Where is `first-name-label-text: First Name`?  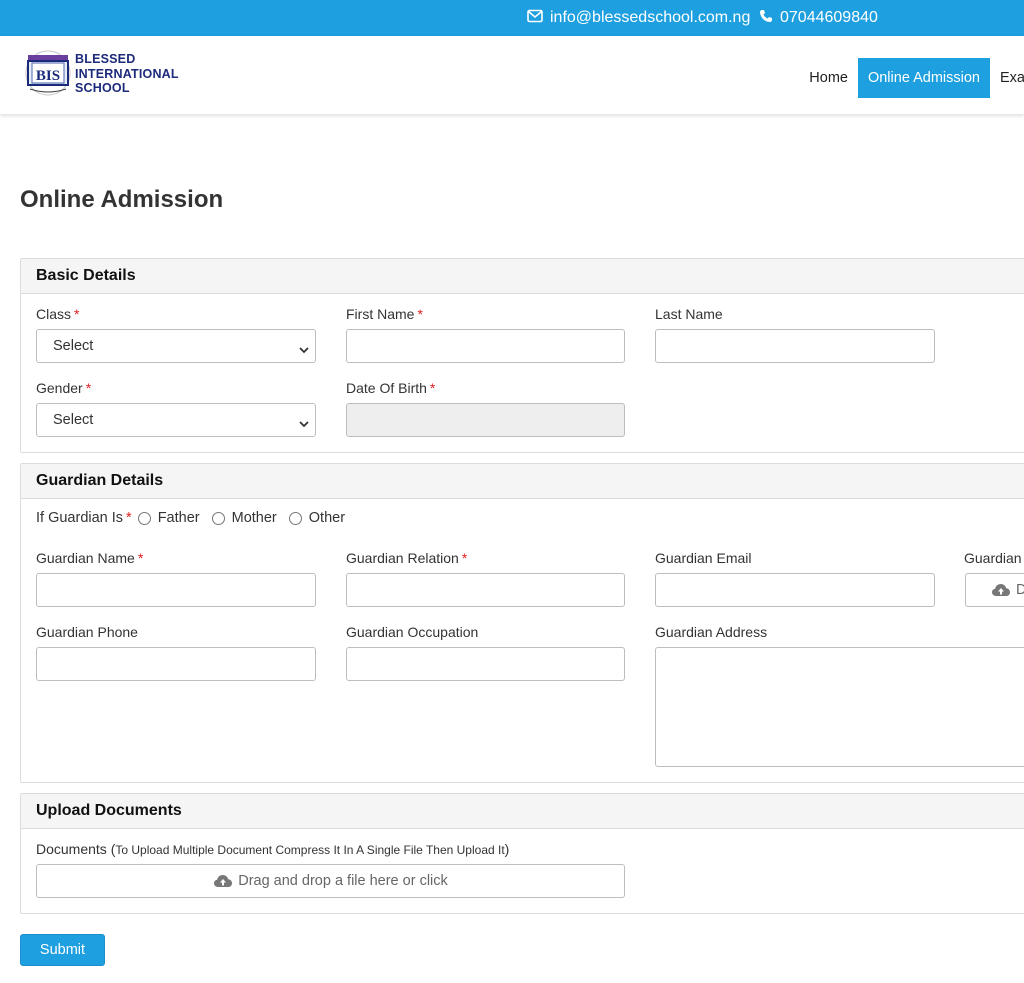 first-name-label-text: First Name is located at coordinates (380, 314).